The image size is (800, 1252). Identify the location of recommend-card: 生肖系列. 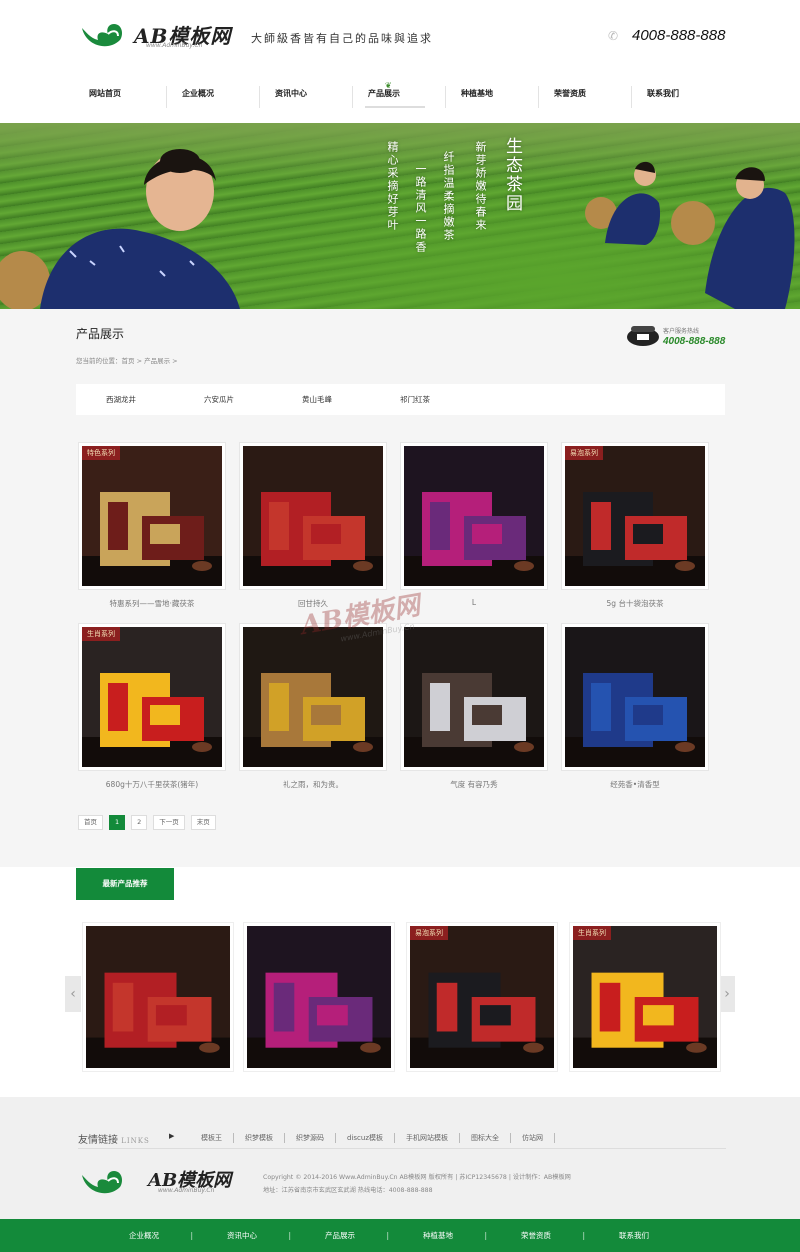
(645, 997).